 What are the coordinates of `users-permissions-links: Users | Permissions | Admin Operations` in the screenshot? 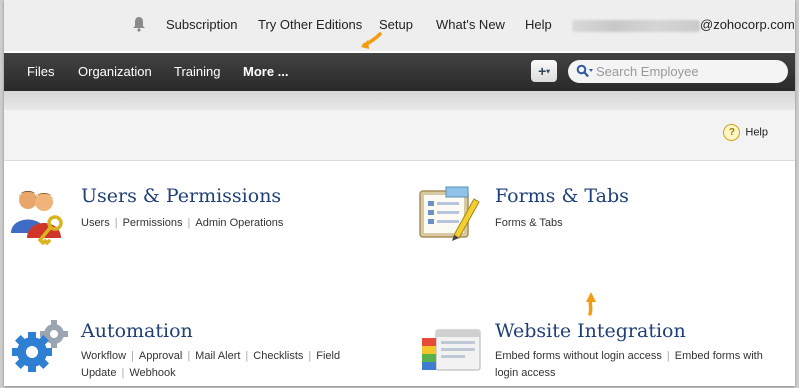 It's located at (182, 223).